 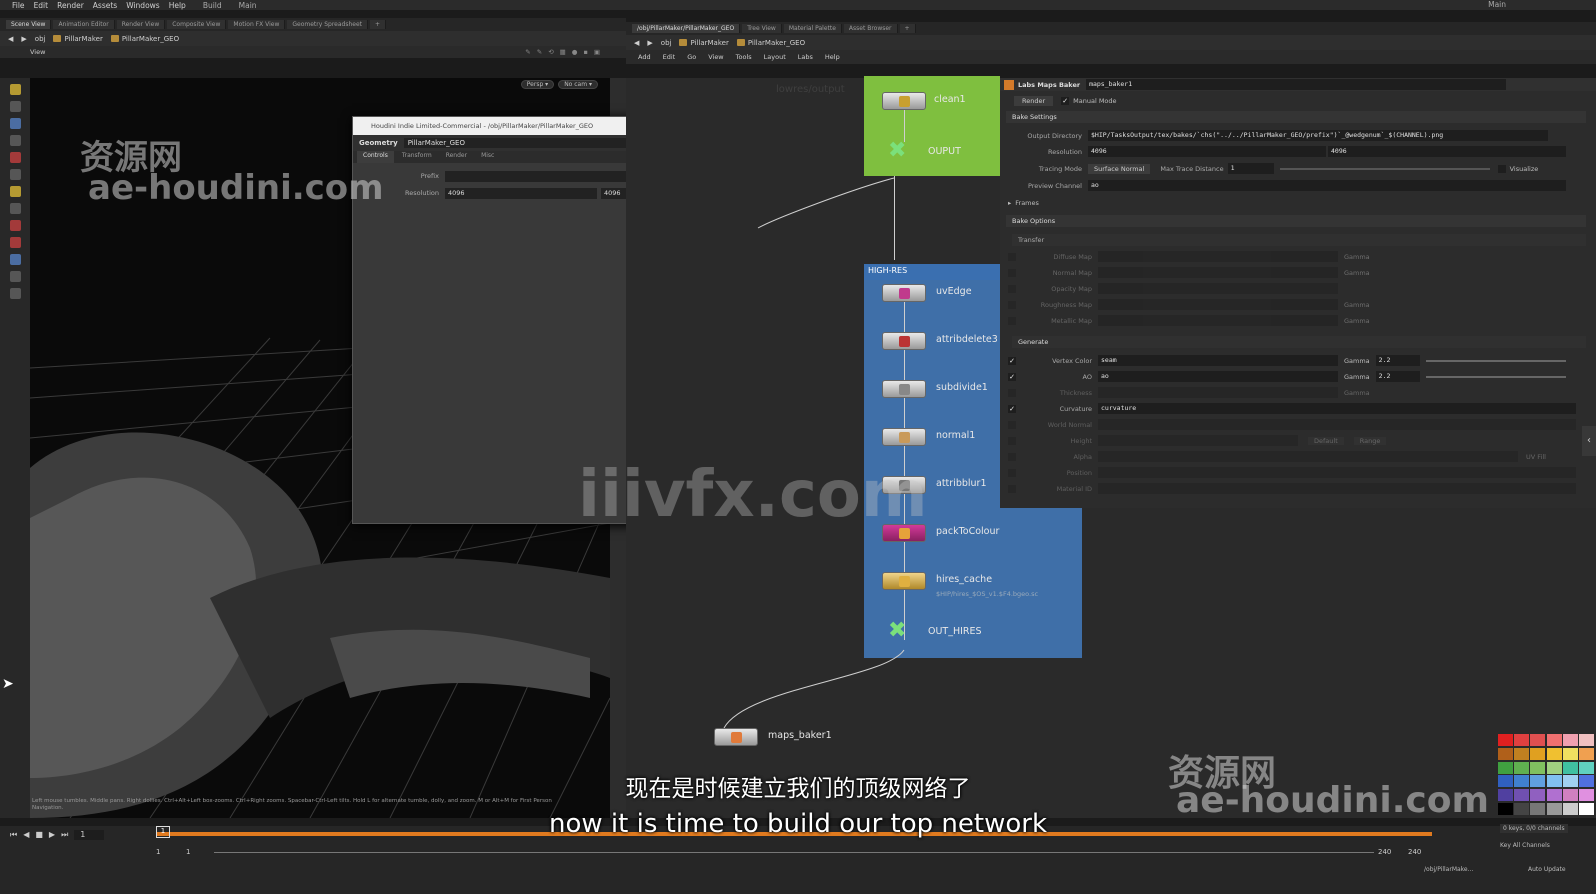 I want to click on range-start-2: 1, so click(x=188, y=852).